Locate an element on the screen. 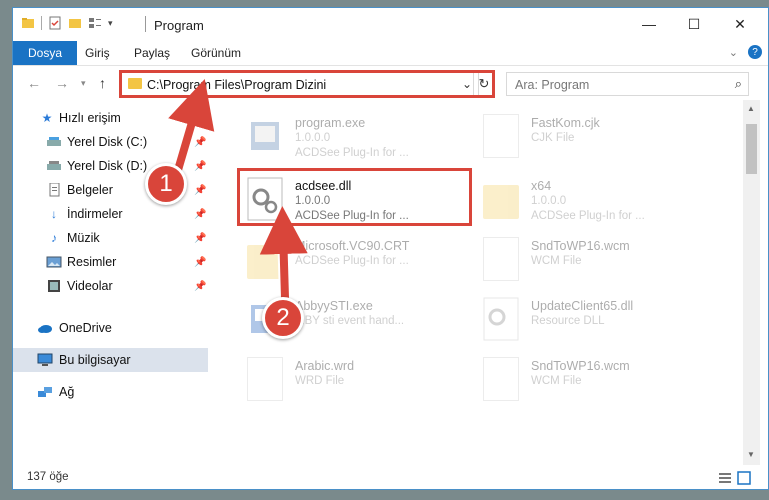  annotation-arrows is located at coordinates (238, 191).